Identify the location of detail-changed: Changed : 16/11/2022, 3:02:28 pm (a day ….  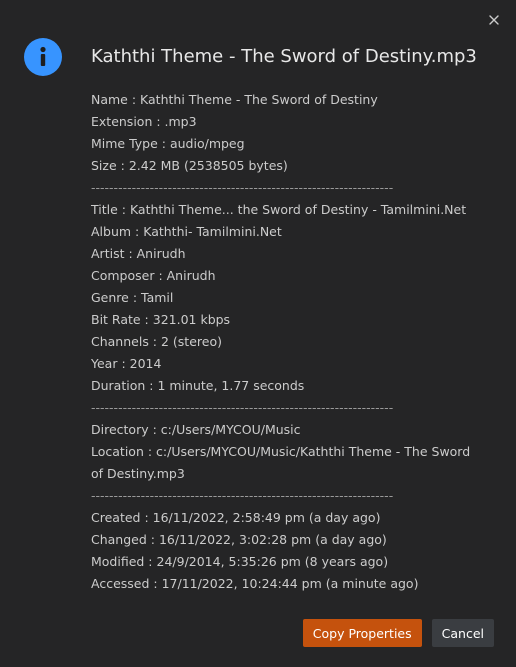
(239, 539).